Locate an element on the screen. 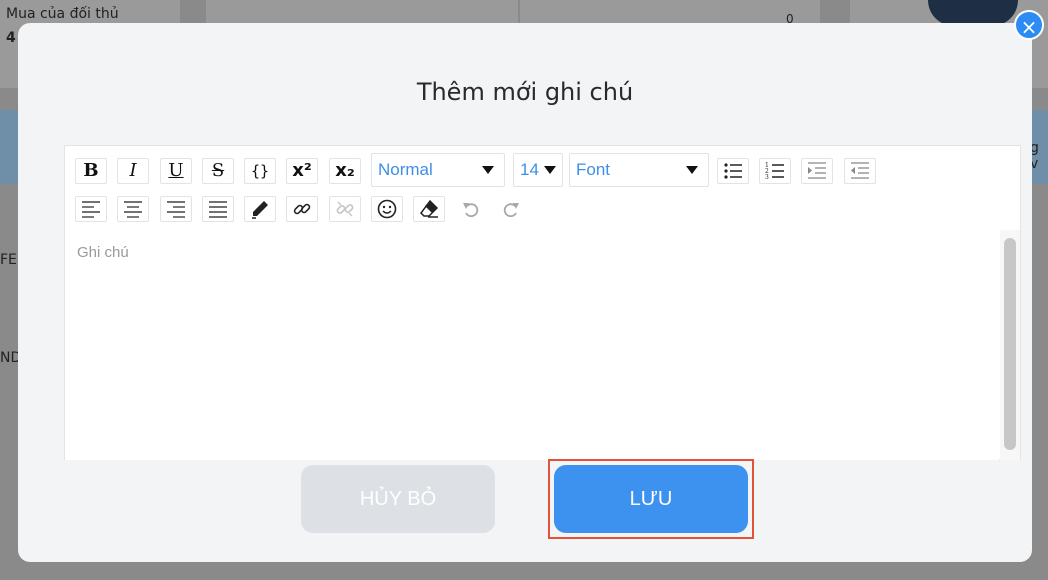 The image size is (1048, 580). subscript-button: x₂ is located at coordinates (345, 171).